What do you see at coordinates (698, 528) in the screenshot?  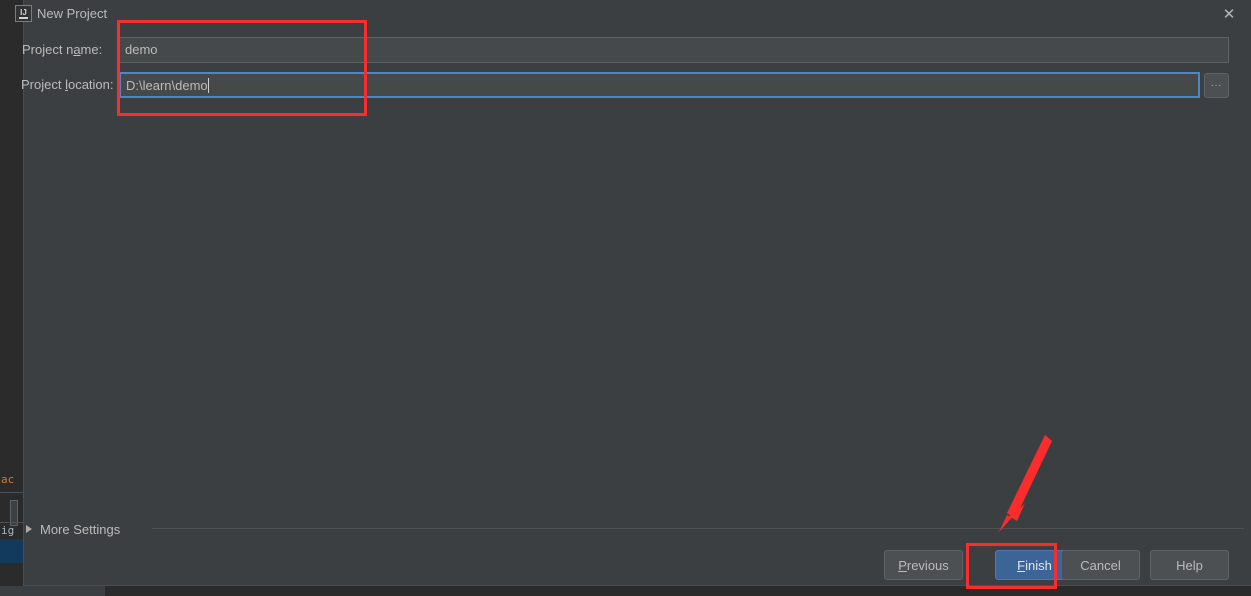 I see `more-settings-separator` at bounding box center [698, 528].